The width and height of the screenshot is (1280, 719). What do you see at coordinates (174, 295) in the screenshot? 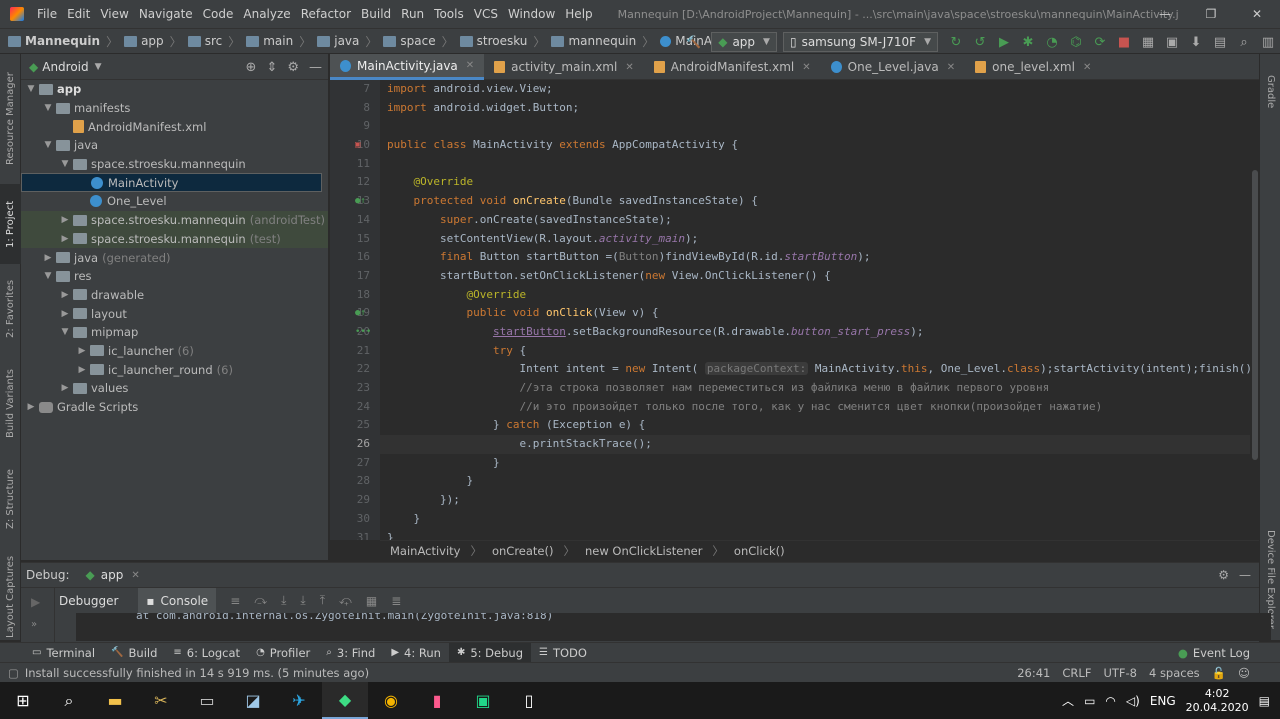
I see `tree-item: ▶ drawable` at bounding box center [174, 295].